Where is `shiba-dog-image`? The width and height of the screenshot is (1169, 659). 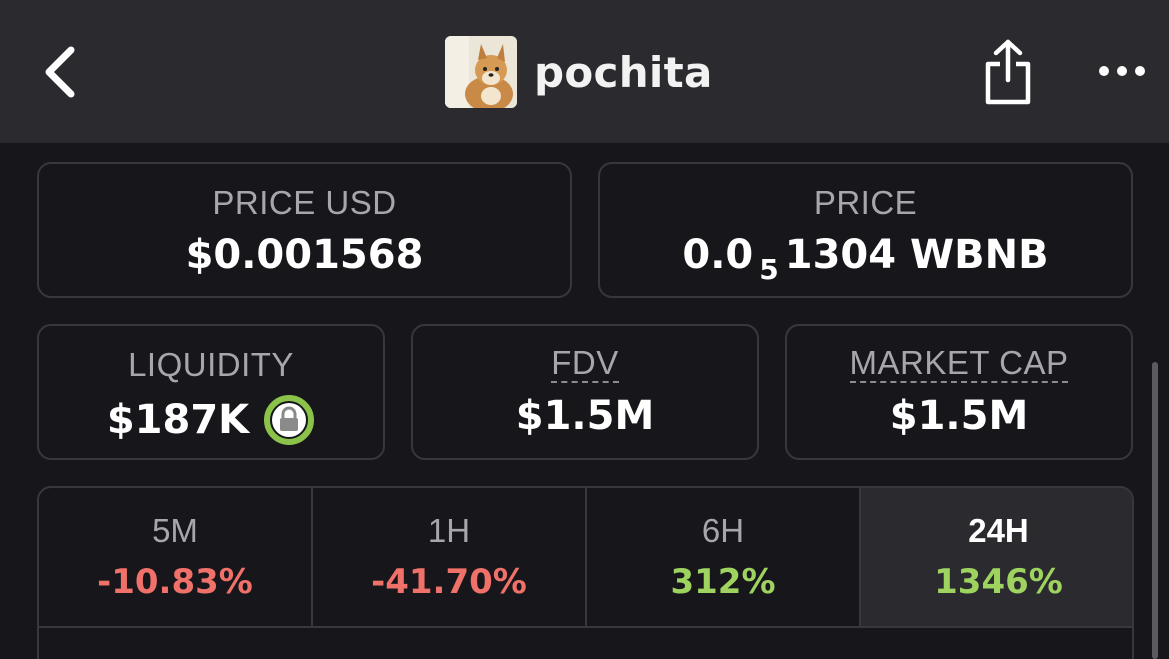
shiba-dog-image is located at coordinates (481, 72).